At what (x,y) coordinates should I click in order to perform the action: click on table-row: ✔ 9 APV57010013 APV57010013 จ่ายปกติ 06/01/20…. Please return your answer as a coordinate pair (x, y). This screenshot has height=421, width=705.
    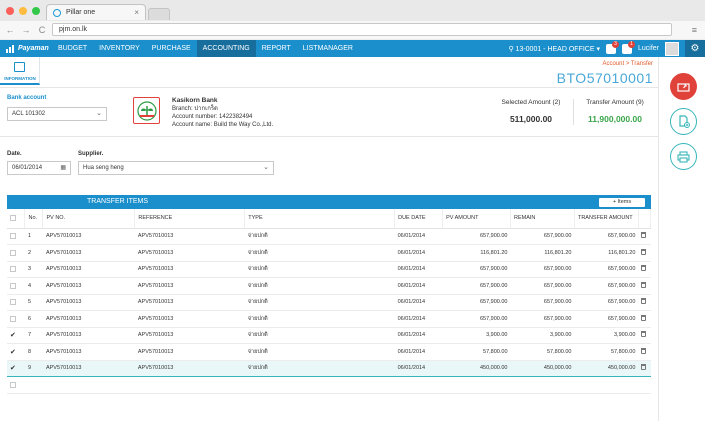
    Looking at the image, I should click on (329, 368).